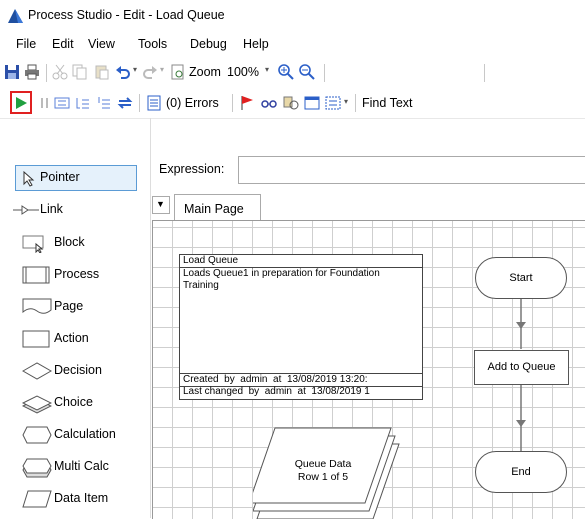 Image resolution: width=585 pixels, height=519 pixels. I want to click on palette-item-decision: Decision, so click(72, 371).